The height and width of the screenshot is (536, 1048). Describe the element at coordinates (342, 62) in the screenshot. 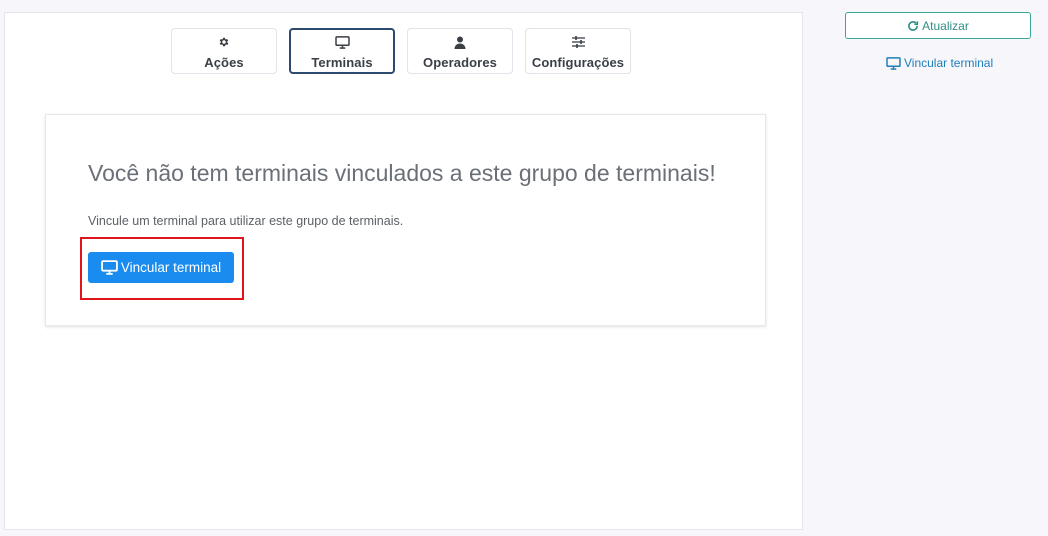

I see `tab-label: Terminais` at that location.